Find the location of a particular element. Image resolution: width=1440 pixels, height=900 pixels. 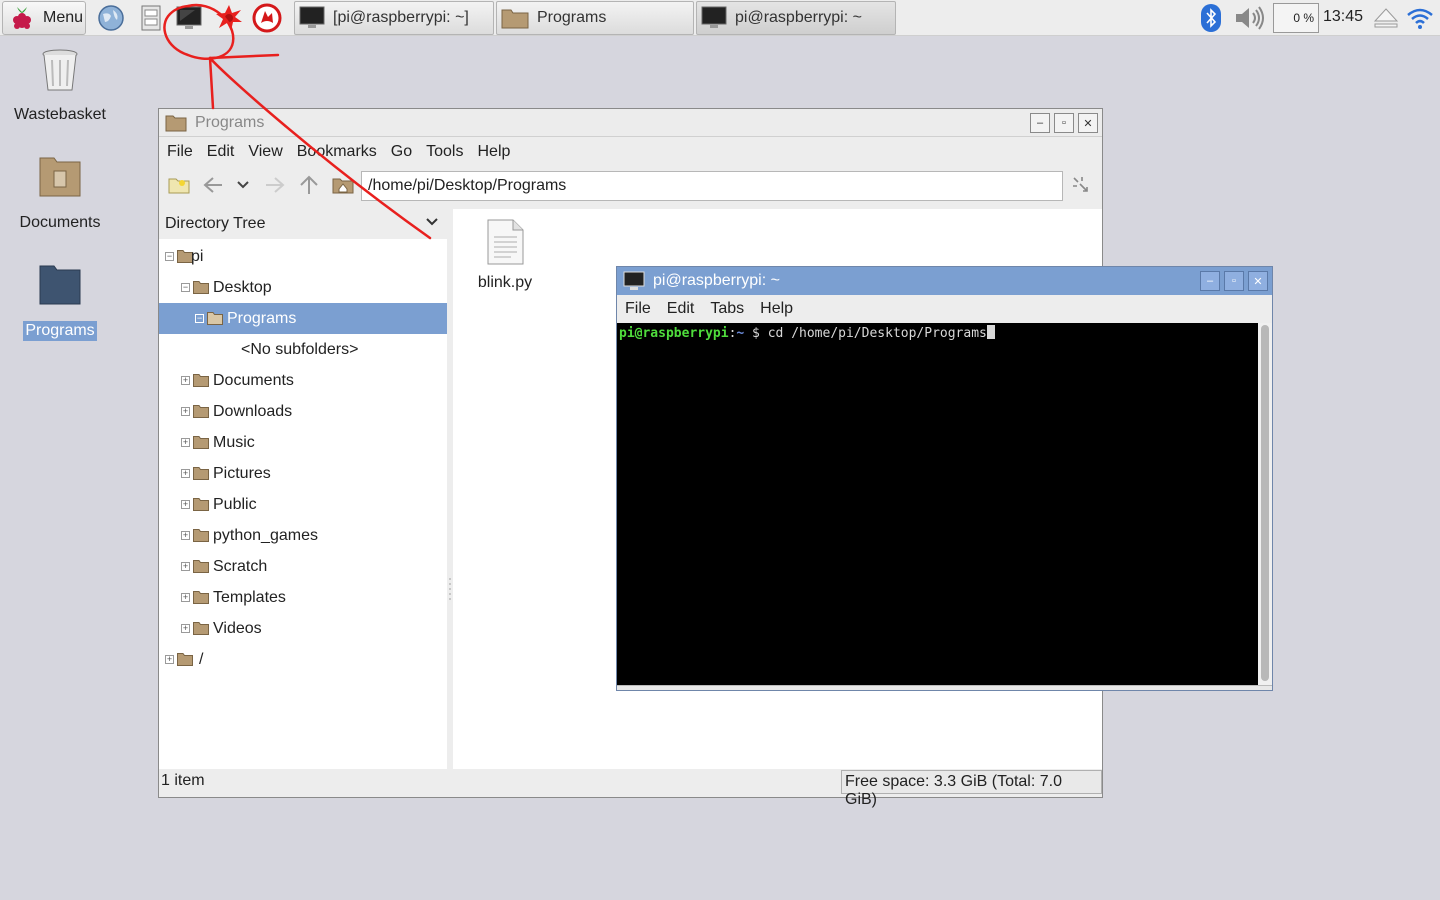

menu-view: View is located at coordinates (265, 152).